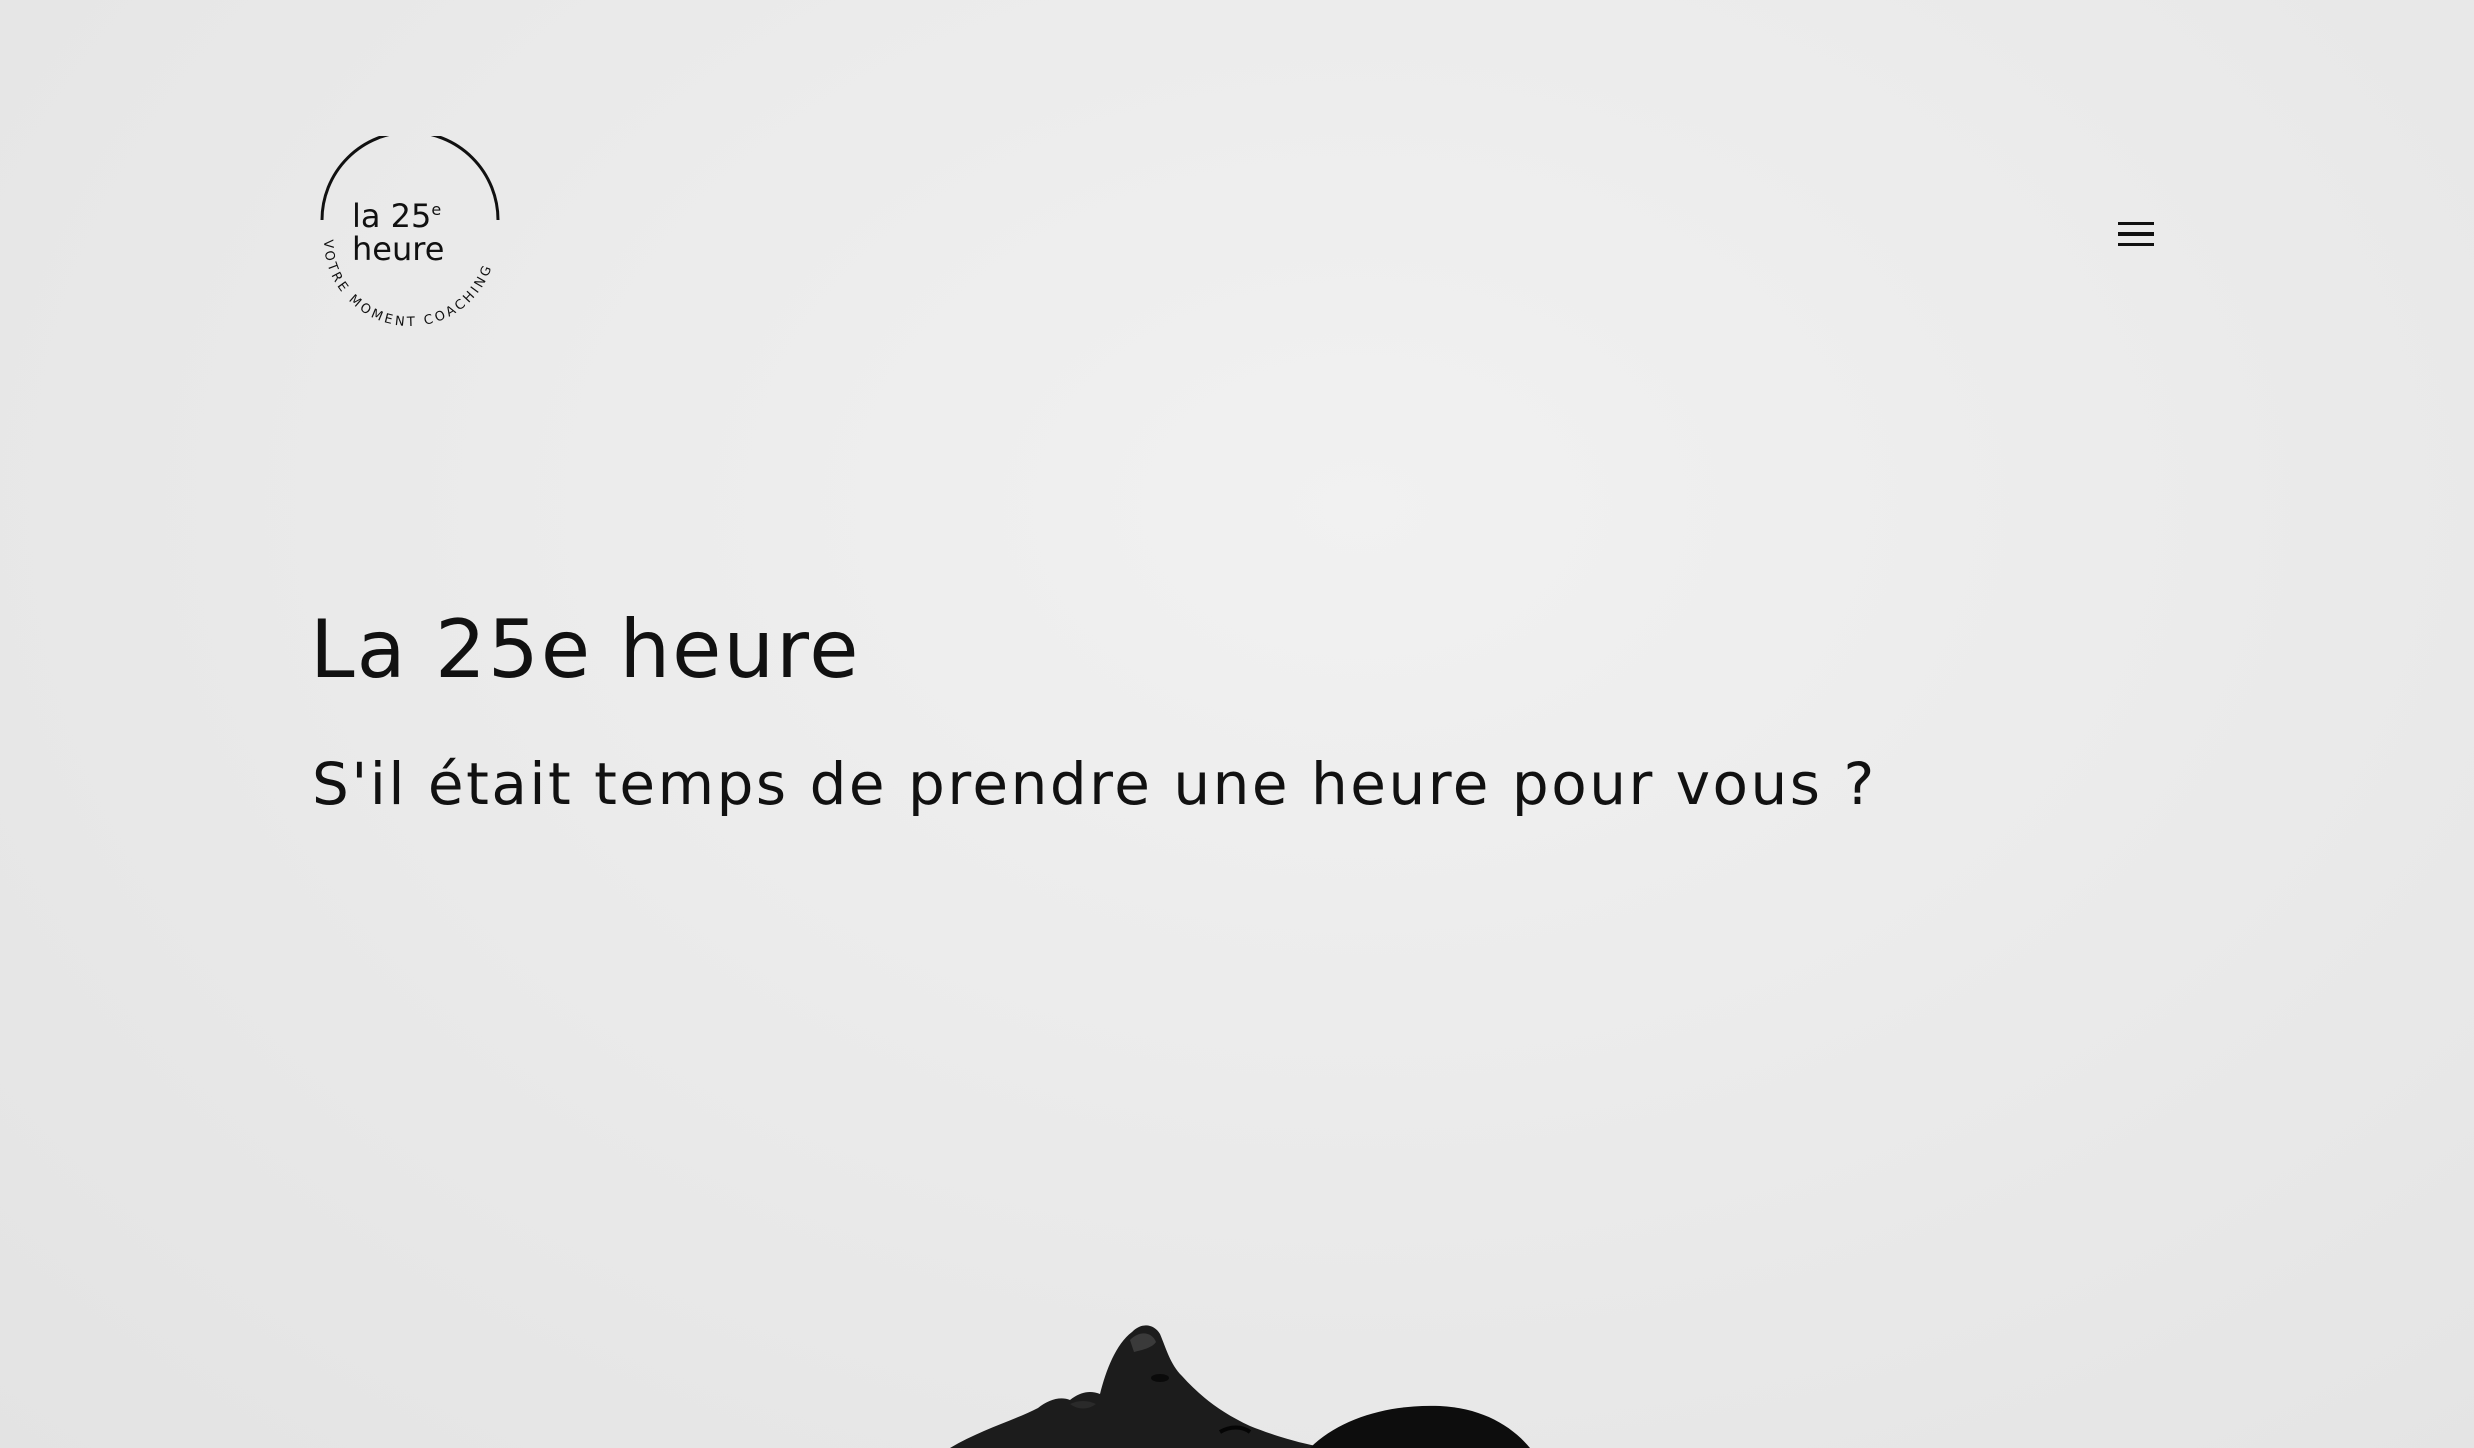  Describe the element at coordinates (1240, 1386) in the screenshot. I see `hero-portrait-image` at that location.